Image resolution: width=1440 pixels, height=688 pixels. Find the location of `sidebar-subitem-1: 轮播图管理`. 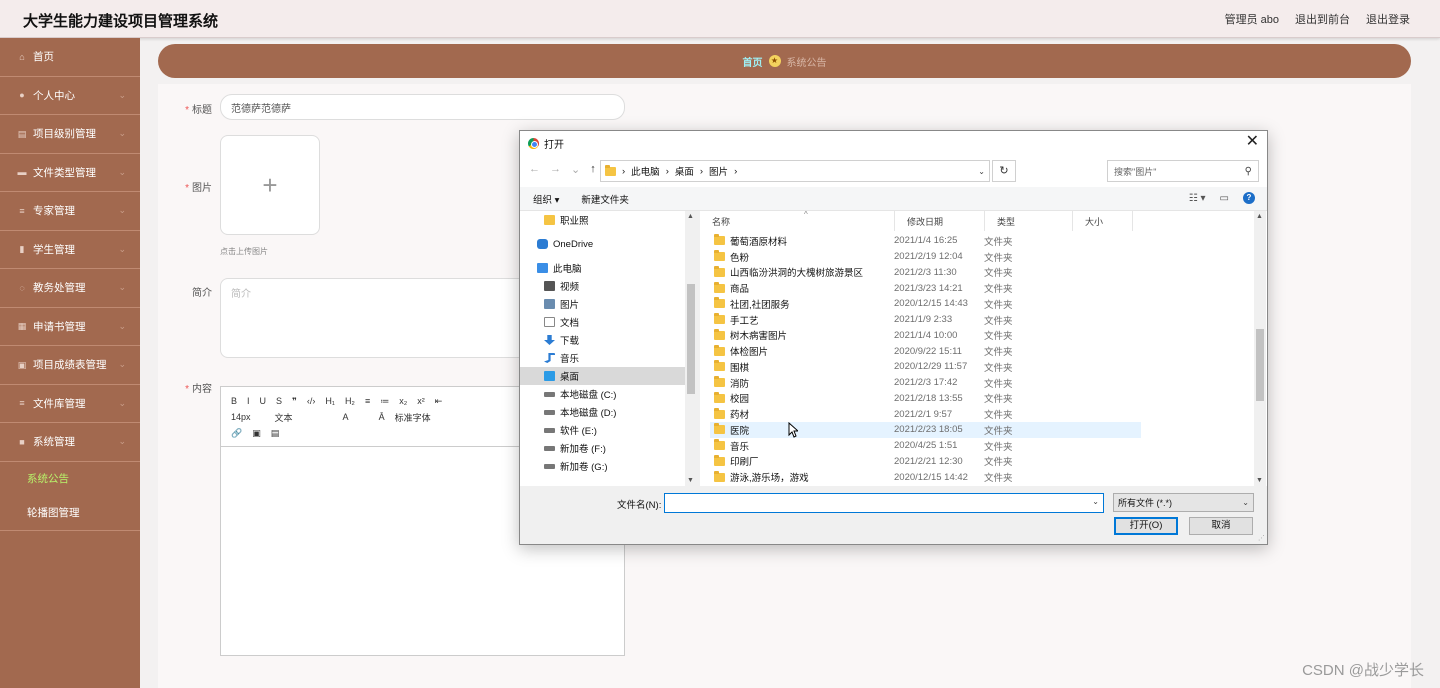

sidebar-subitem-1: 轮播图管理 is located at coordinates (70, 513).